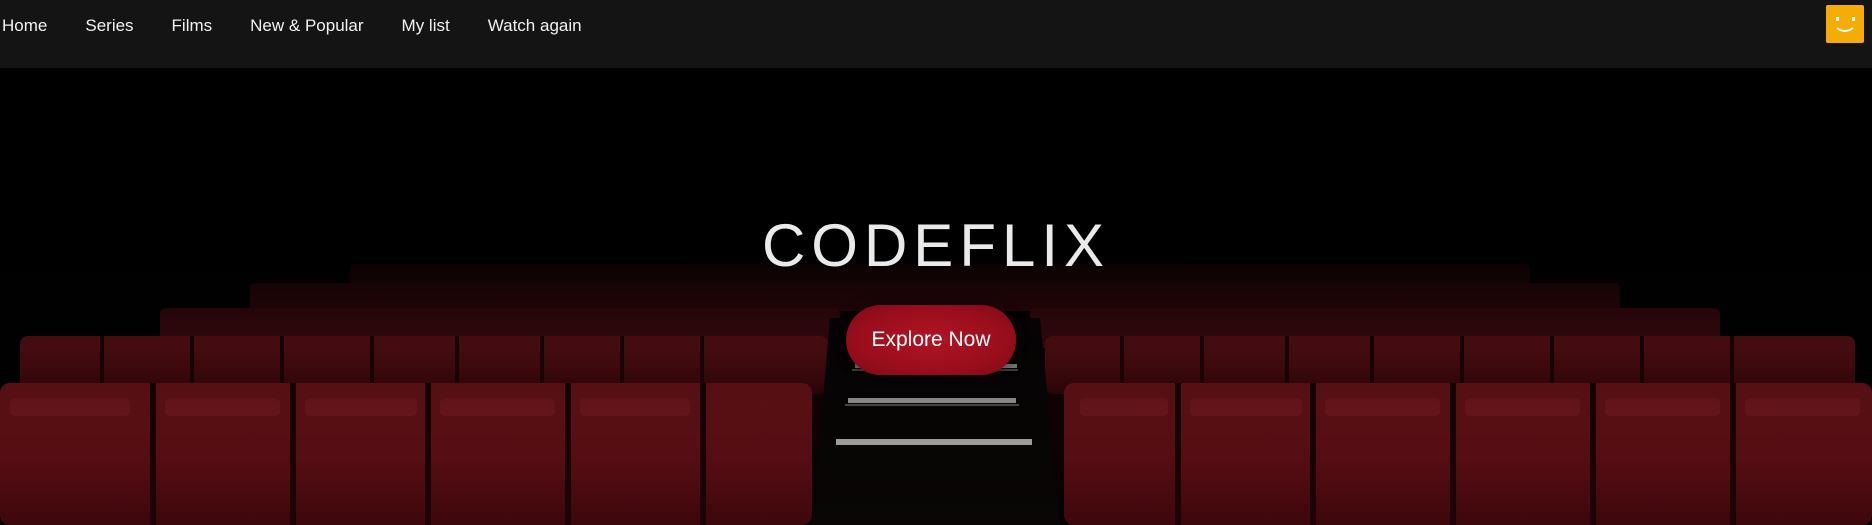 The height and width of the screenshot is (525, 1872). What do you see at coordinates (426, 26) in the screenshot?
I see `nav-link-my-list: My list` at bounding box center [426, 26].